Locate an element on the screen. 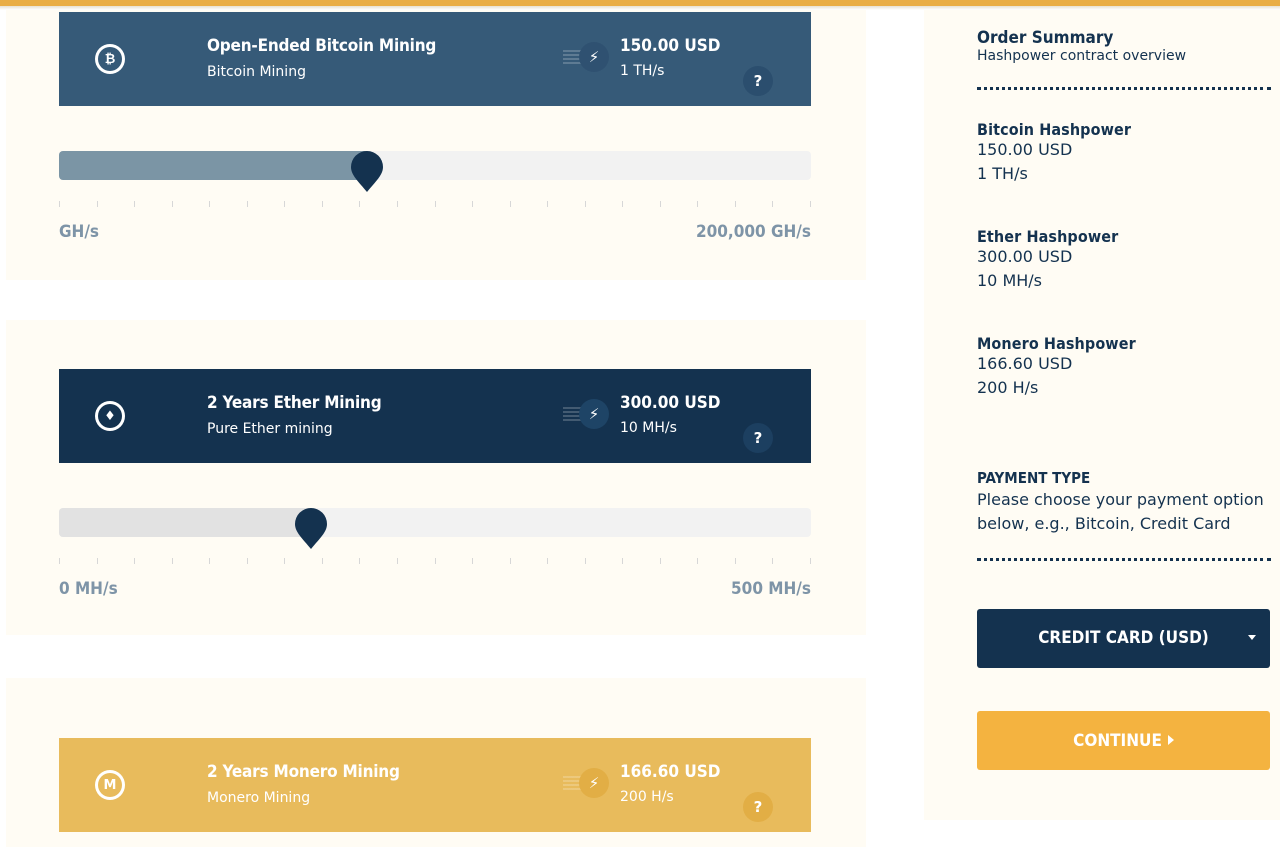 This screenshot has width=1280, height=847. continue-label: CONTINUE is located at coordinates (1117, 741).